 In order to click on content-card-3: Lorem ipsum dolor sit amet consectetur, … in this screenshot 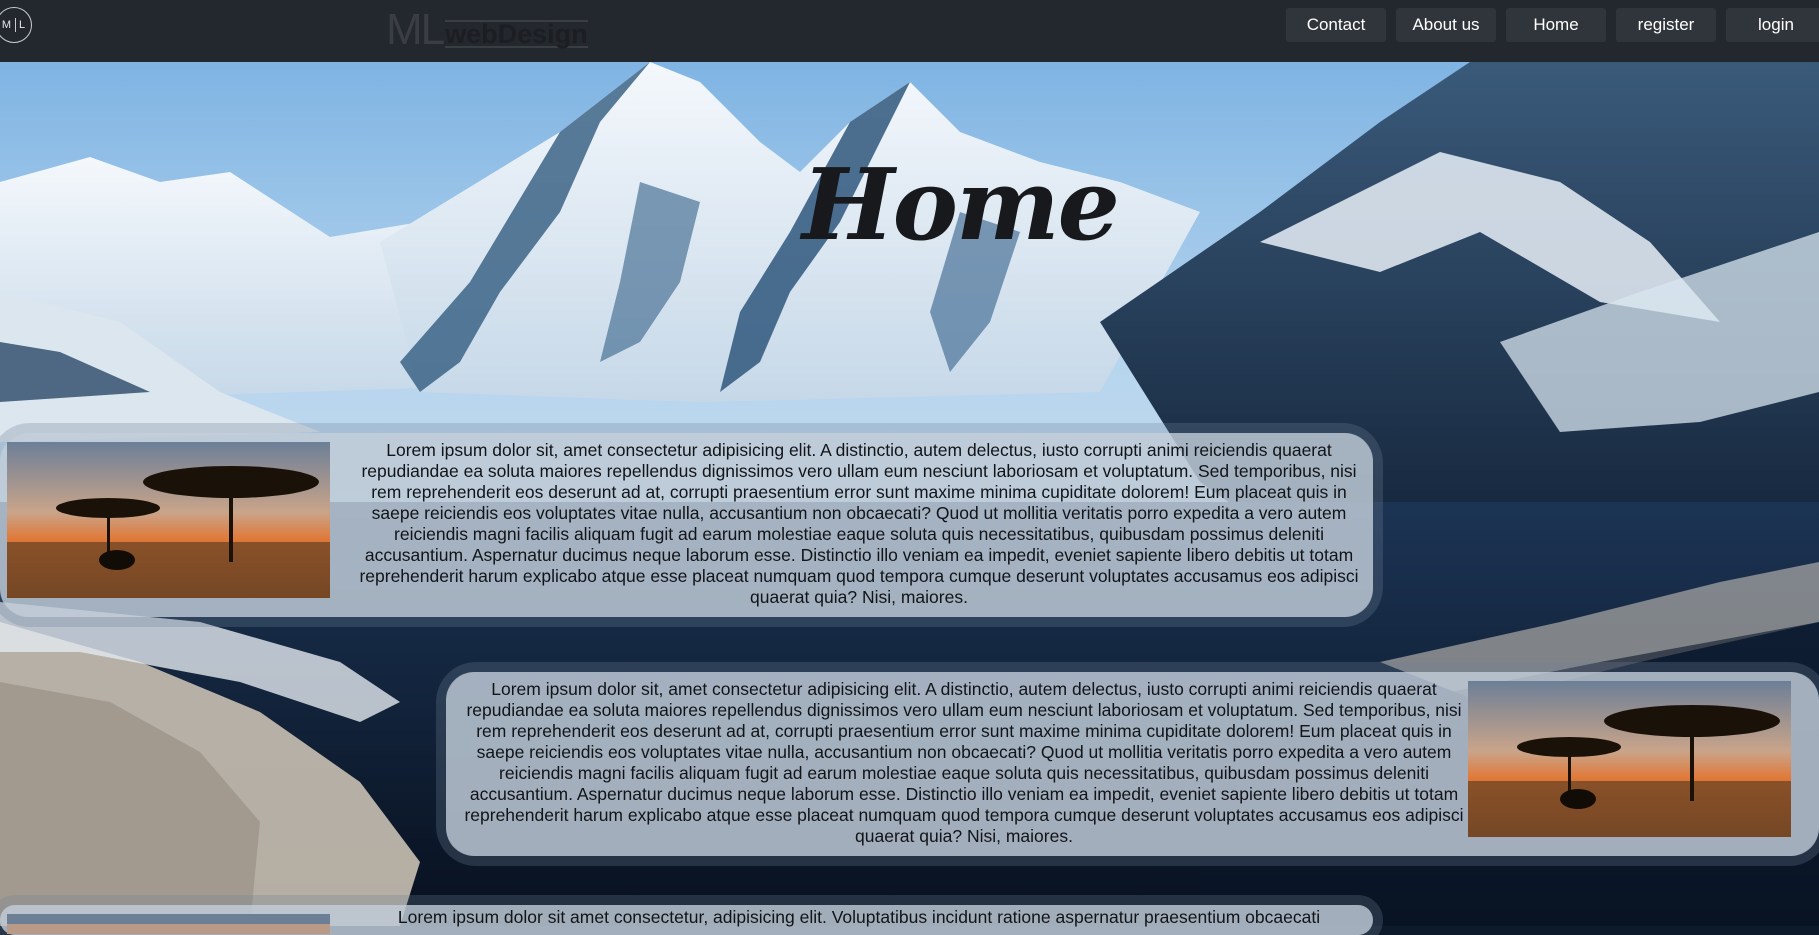, I will do `click(686, 920)`.